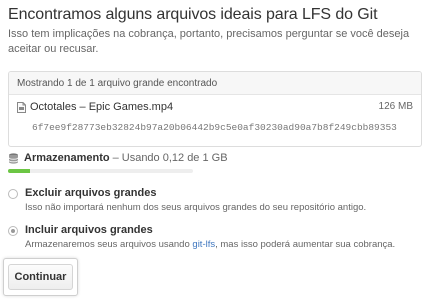 The width and height of the screenshot is (430, 300). Describe the element at coordinates (100, 171) in the screenshot. I see `storage-progress-bar` at that location.